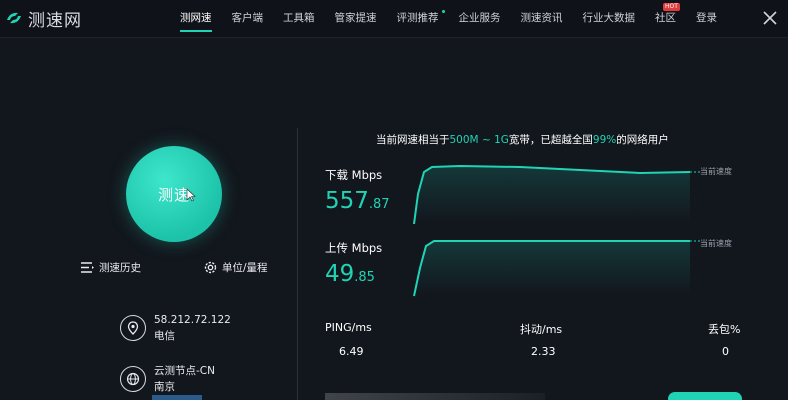  Describe the element at coordinates (340, 274) in the screenshot. I see `upload-int: 49` at that location.